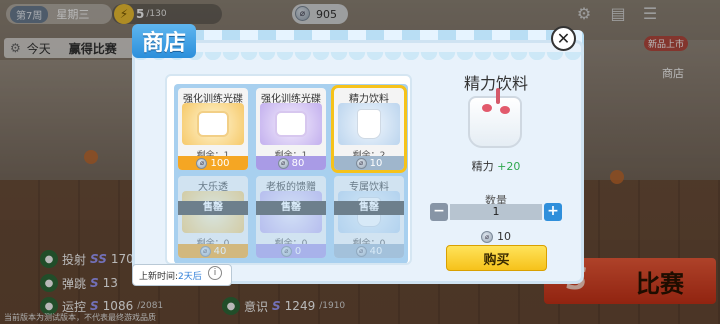 The image size is (720, 324). I want to click on item-price: ⌀ 10, so click(369, 163).